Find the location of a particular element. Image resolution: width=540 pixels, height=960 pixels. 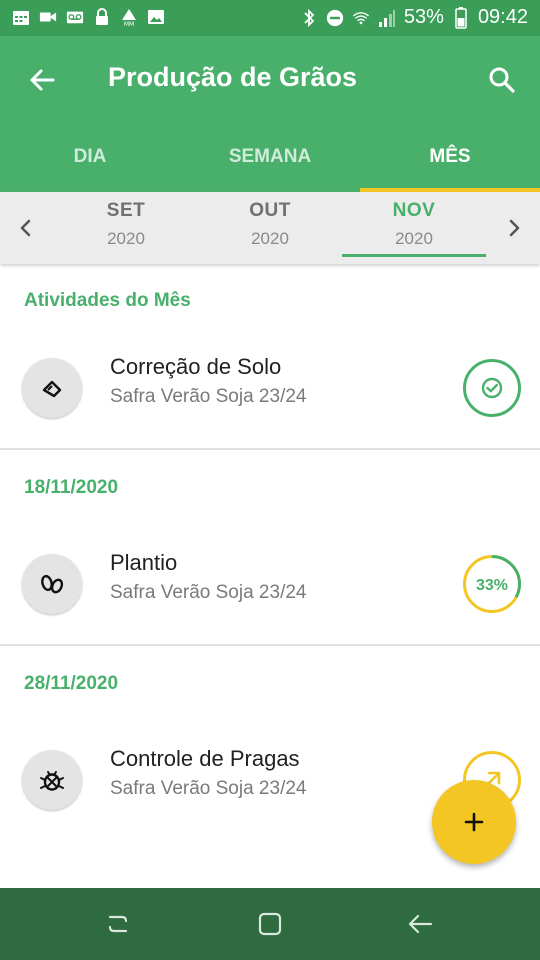

status-icons-left: MM is located at coordinates (88, 17).